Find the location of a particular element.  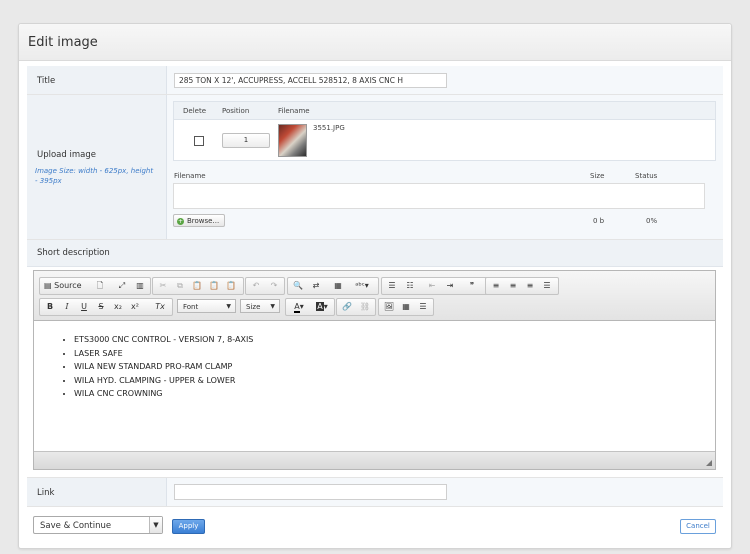

blockquote-icon: ❞ is located at coordinates (472, 285).